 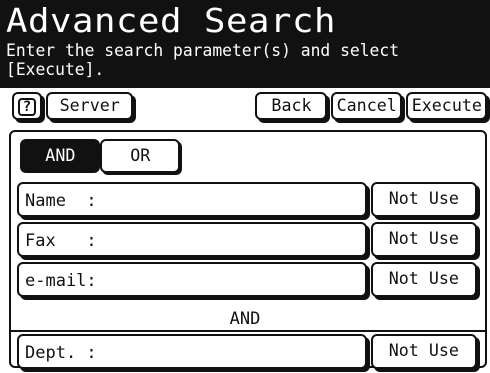 I want to click on and-toggle-label: AND, so click(x=60, y=156).